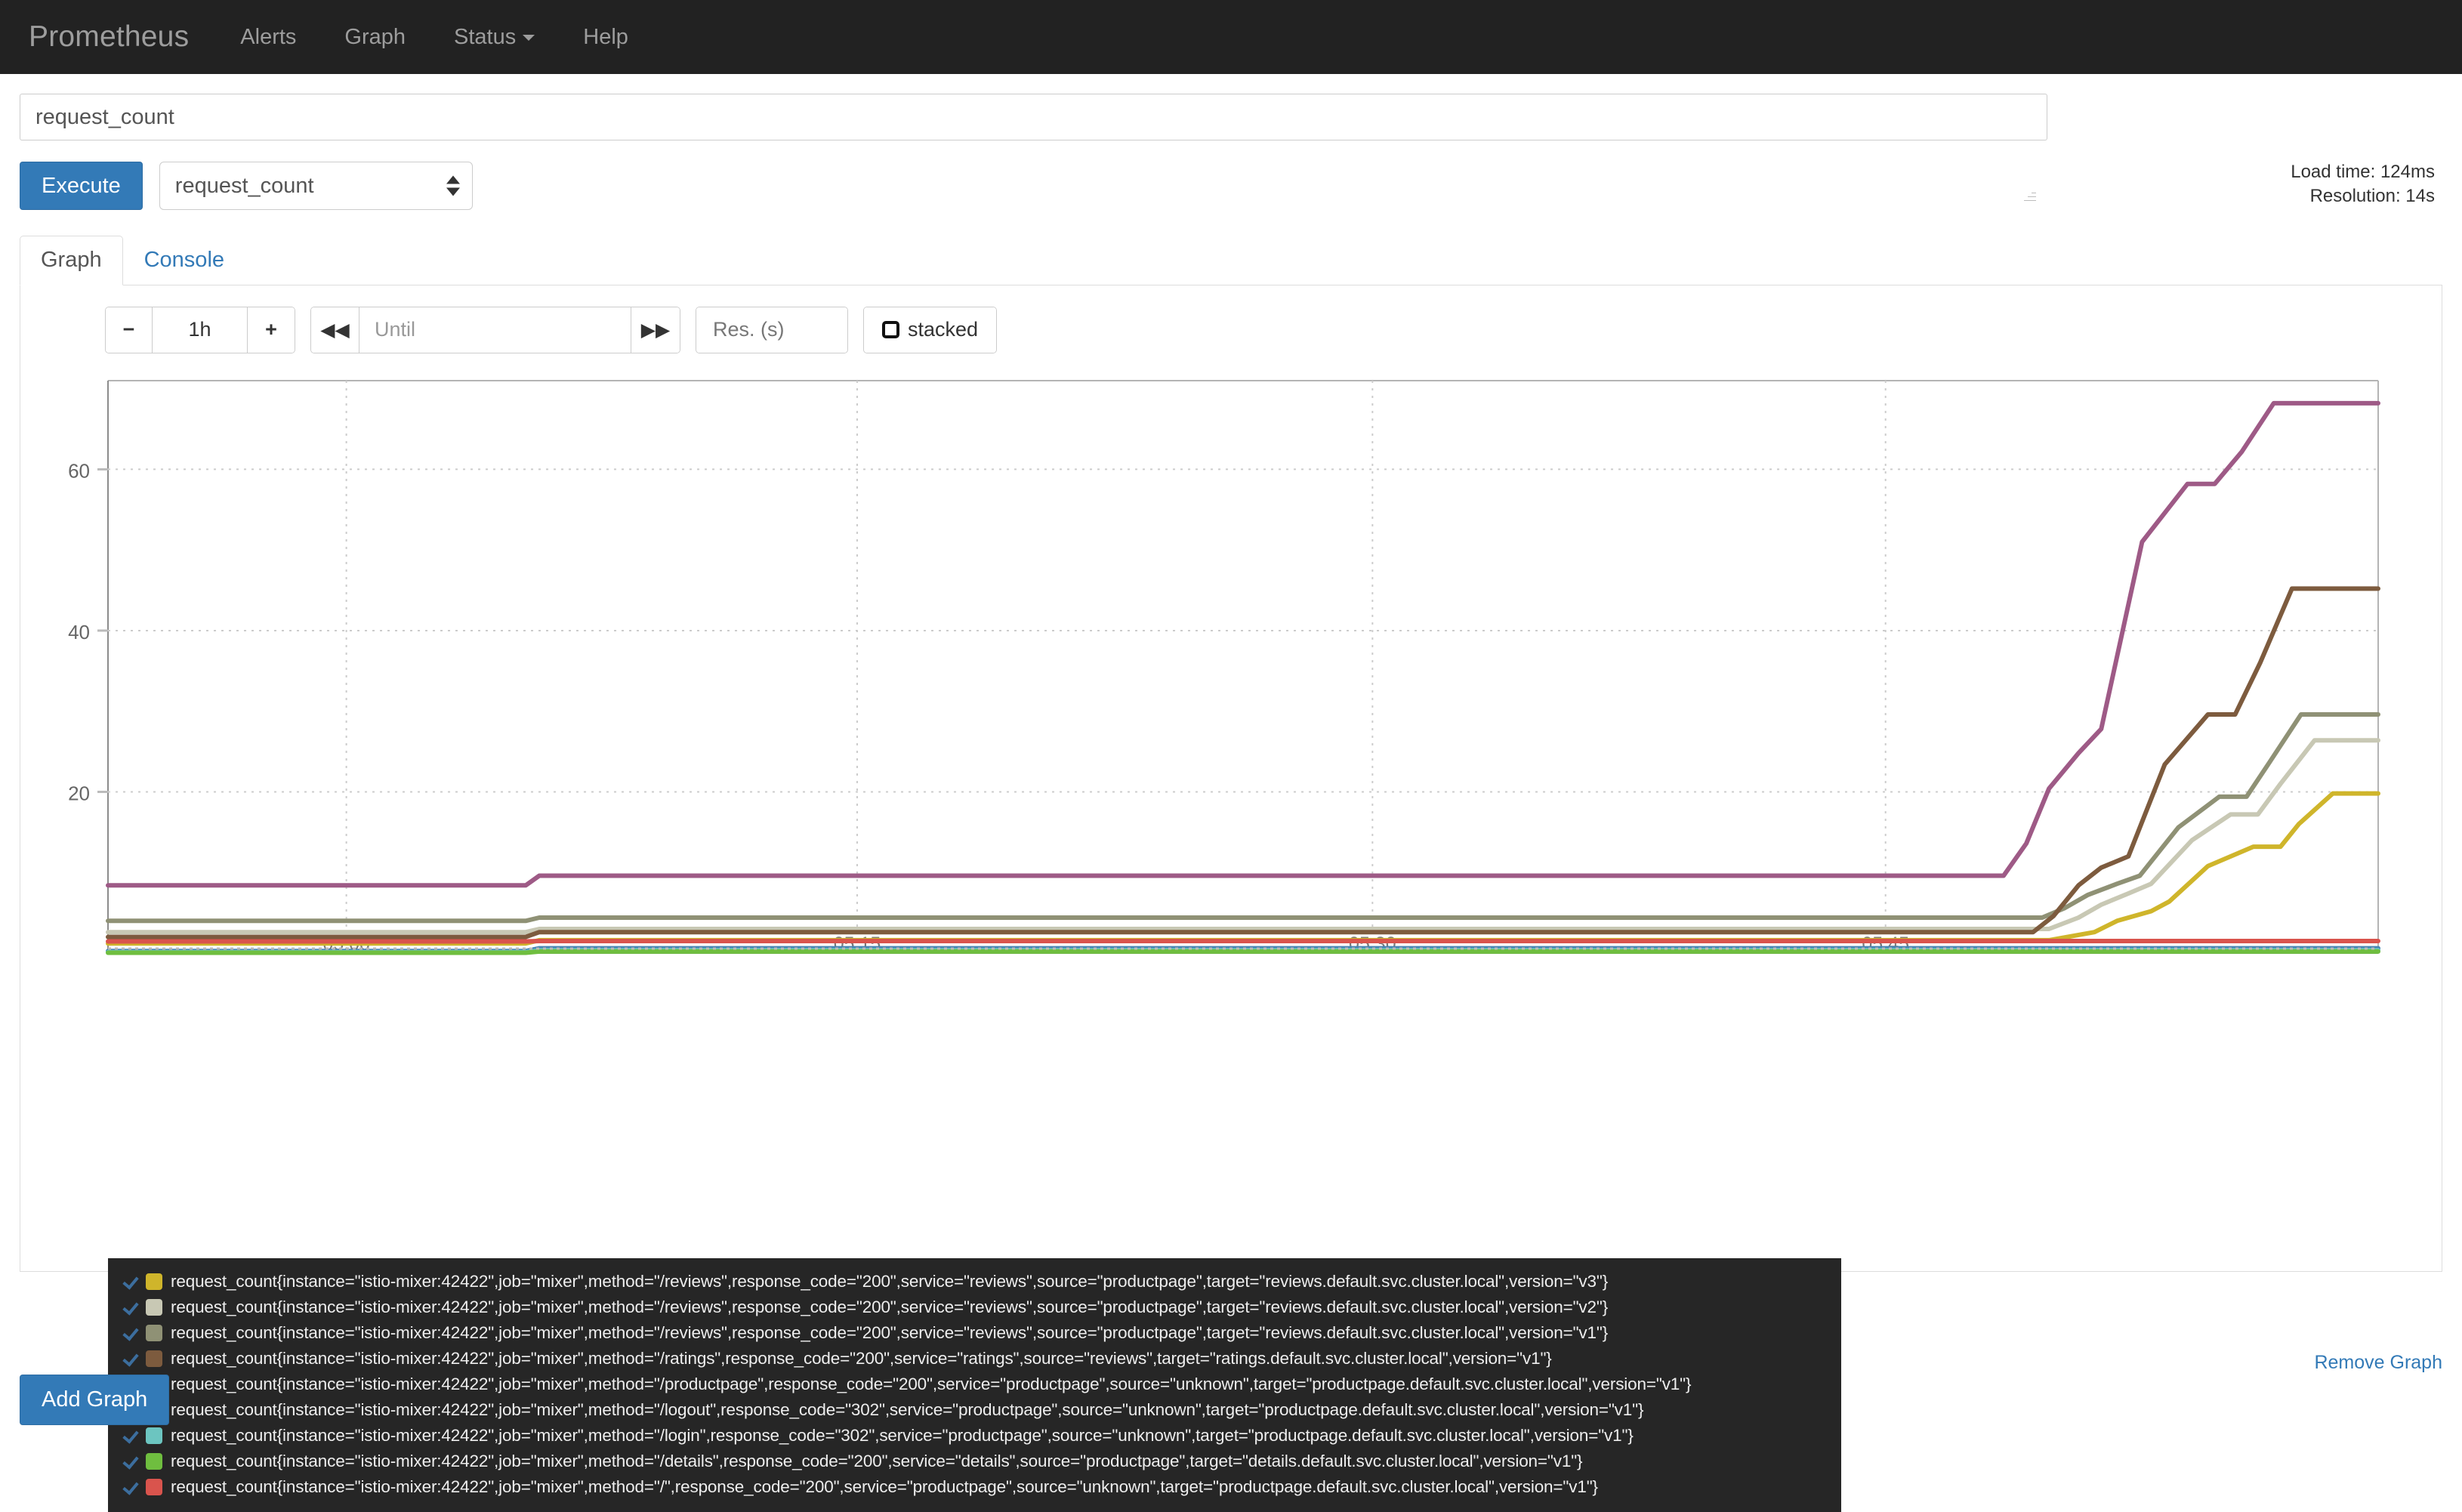 This screenshot has height=1512, width=2462. Describe the element at coordinates (529, 38) in the screenshot. I see `chevron-down-icon` at that location.